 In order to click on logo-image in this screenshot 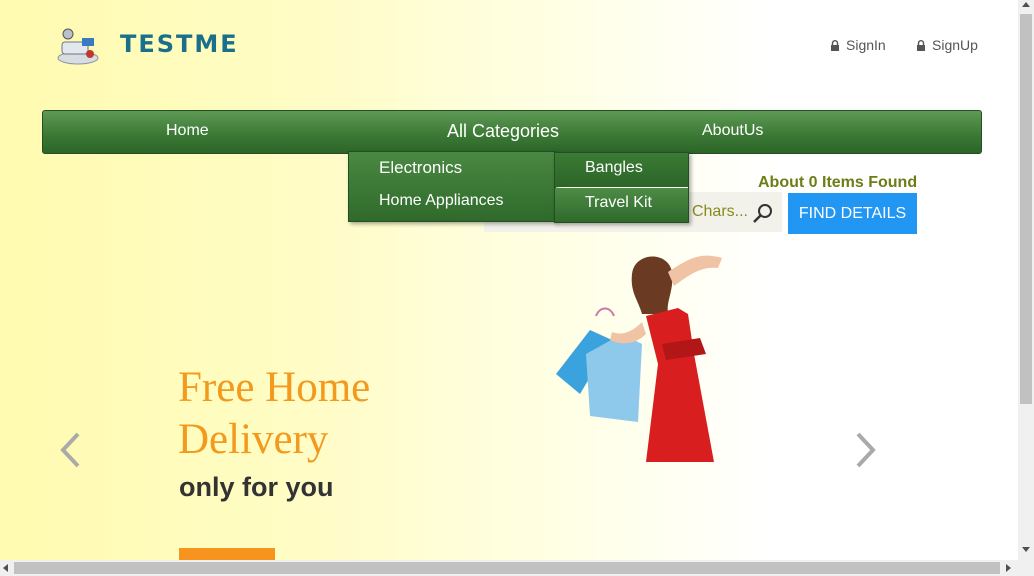, I will do `click(77, 45)`.